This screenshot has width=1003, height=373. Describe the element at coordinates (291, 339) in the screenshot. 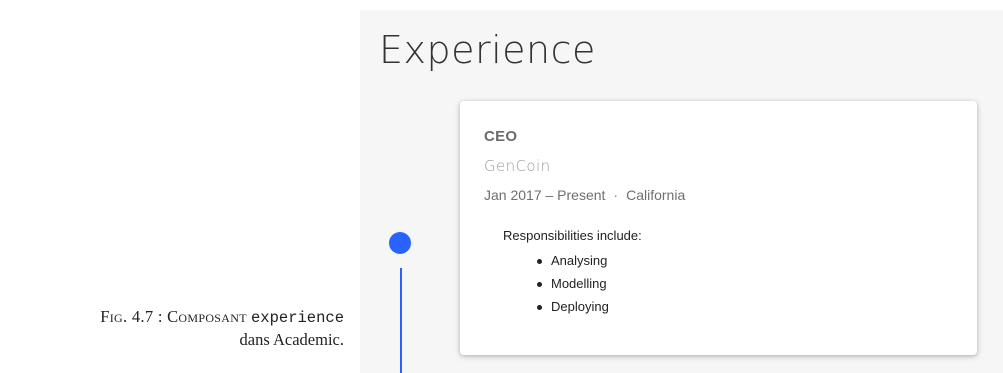

I see `caption-suffix: dans Academic.` at that location.